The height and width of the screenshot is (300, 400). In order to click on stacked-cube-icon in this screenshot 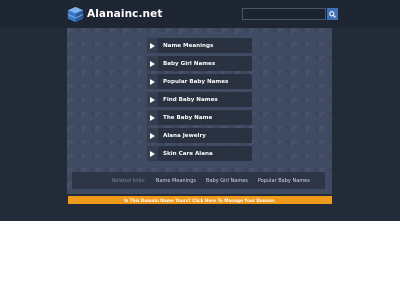, I will do `click(75, 14)`.